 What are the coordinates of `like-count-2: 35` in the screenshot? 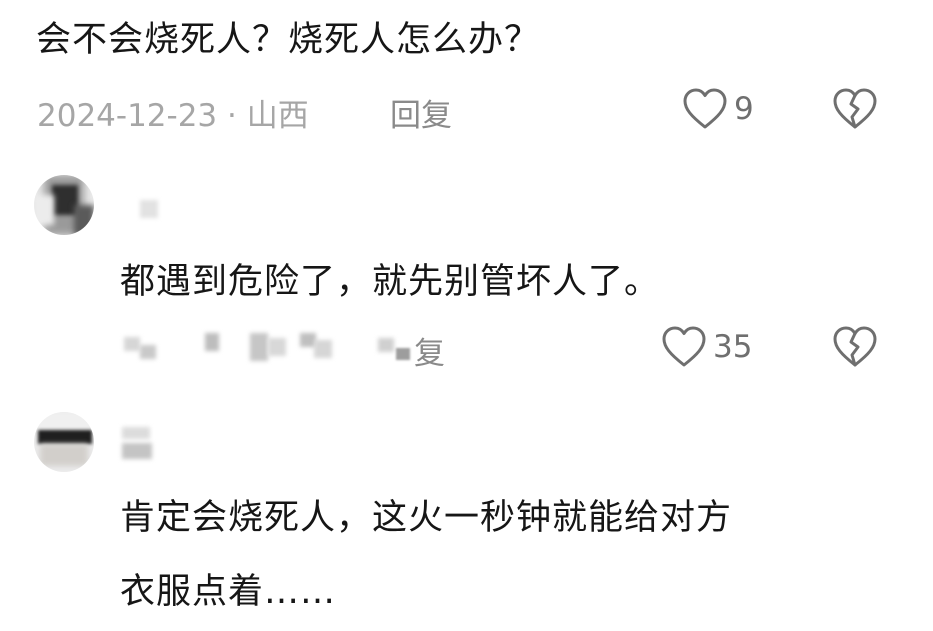 It's located at (733, 347).